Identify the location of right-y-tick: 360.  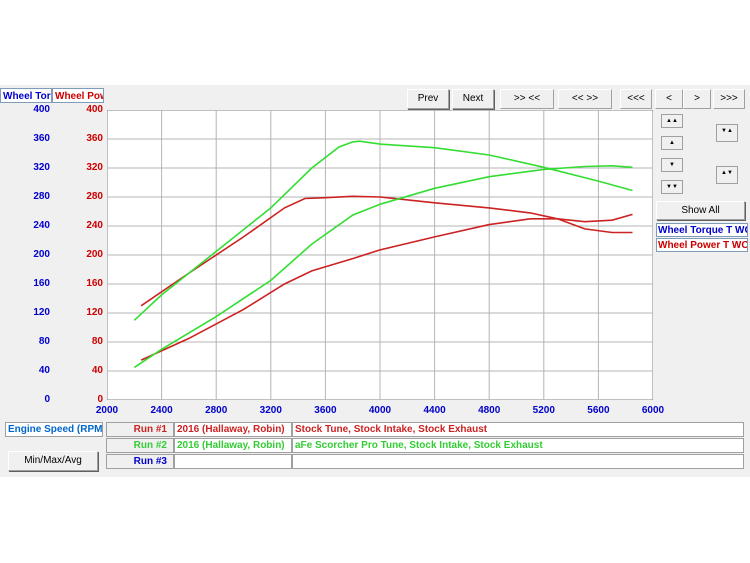
(94, 138).